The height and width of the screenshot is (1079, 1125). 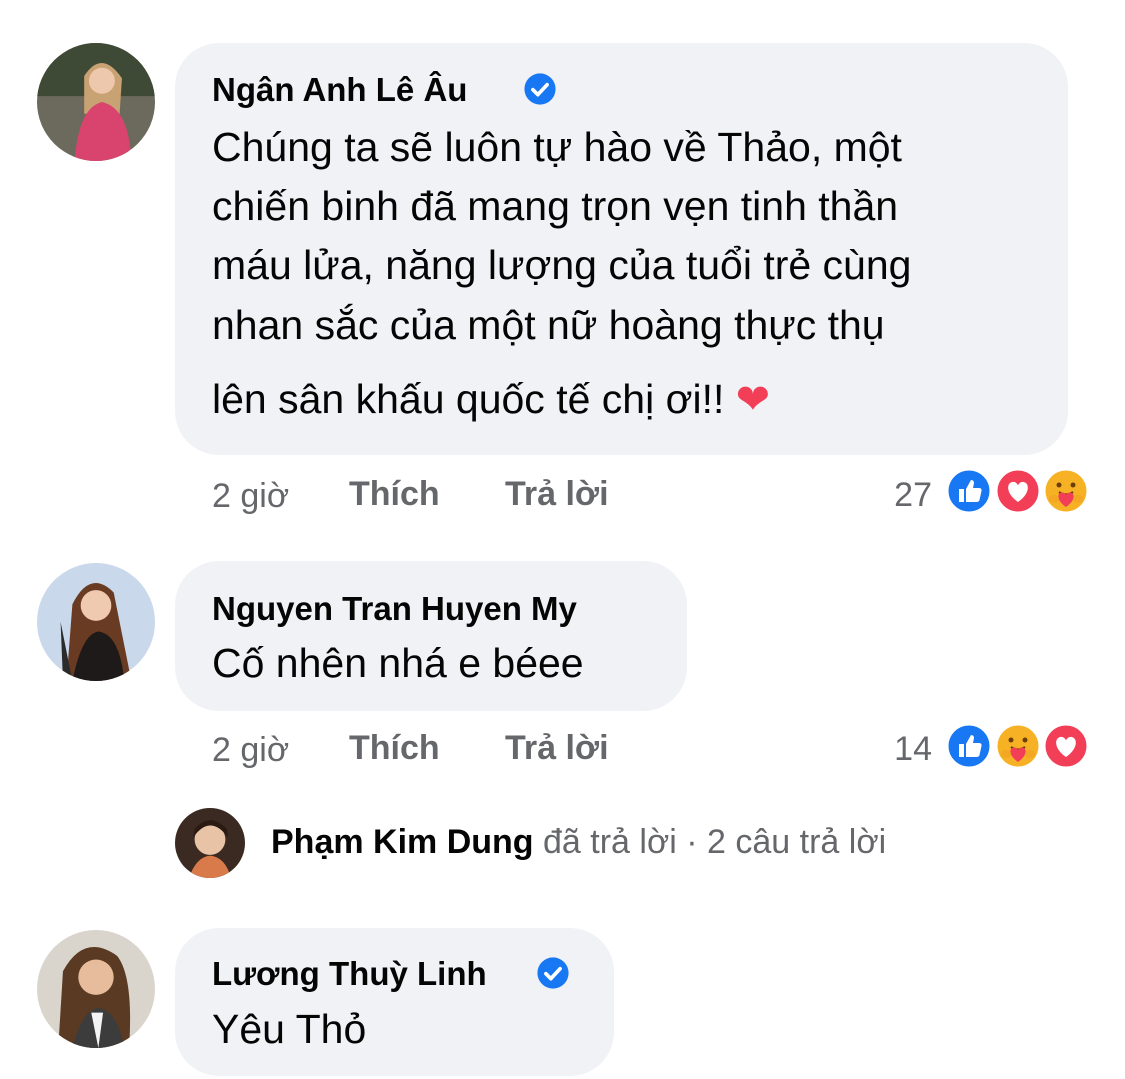 What do you see at coordinates (398, 663) in the screenshot?
I see `comment-text: Cố nhên nhá e béee` at bounding box center [398, 663].